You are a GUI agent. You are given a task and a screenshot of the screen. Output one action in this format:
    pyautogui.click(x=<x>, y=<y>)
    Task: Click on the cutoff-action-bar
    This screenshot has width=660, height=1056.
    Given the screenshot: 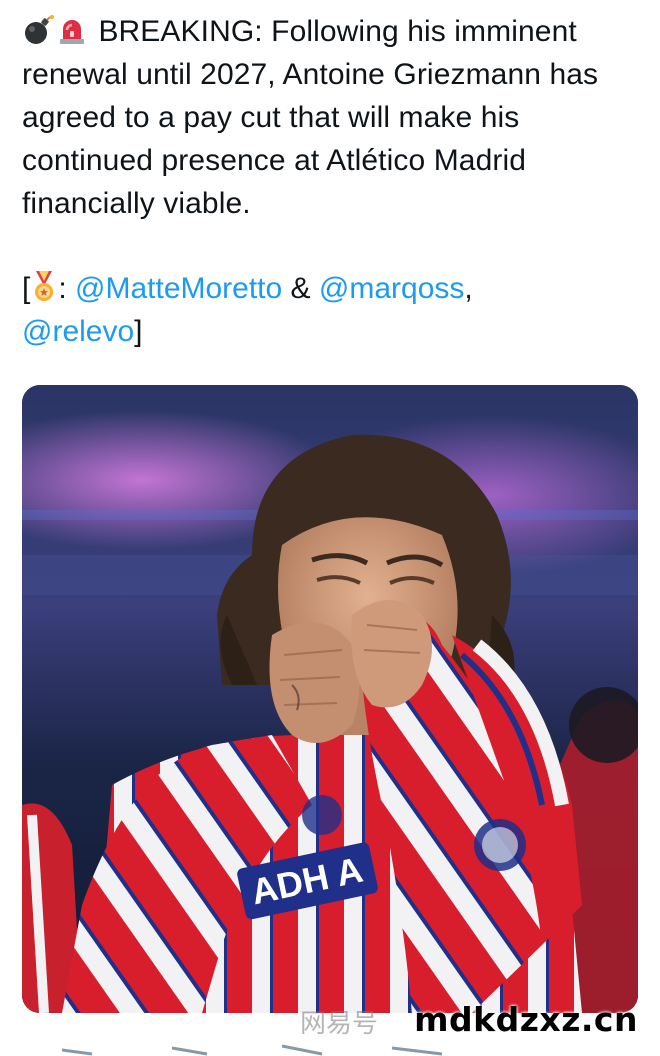 What is the action you would take?
    pyautogui.click(x=252, y=1050)
    